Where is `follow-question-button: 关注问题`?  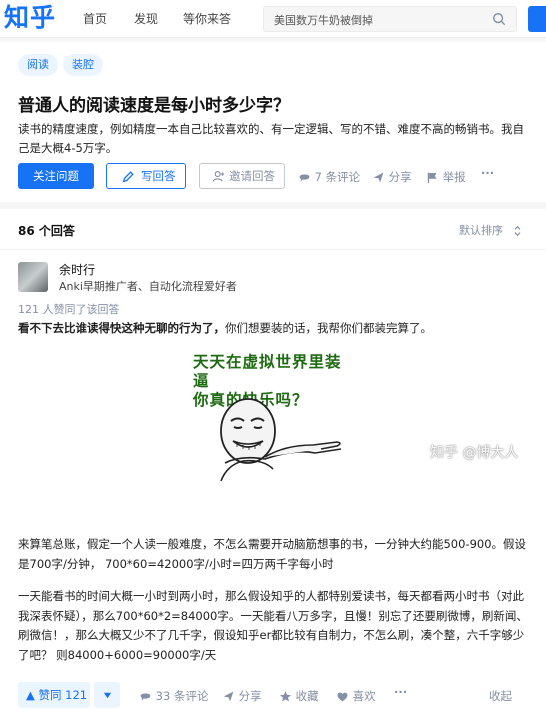
follow-question-button: 关注问题 is located at coordinates (56, 176).